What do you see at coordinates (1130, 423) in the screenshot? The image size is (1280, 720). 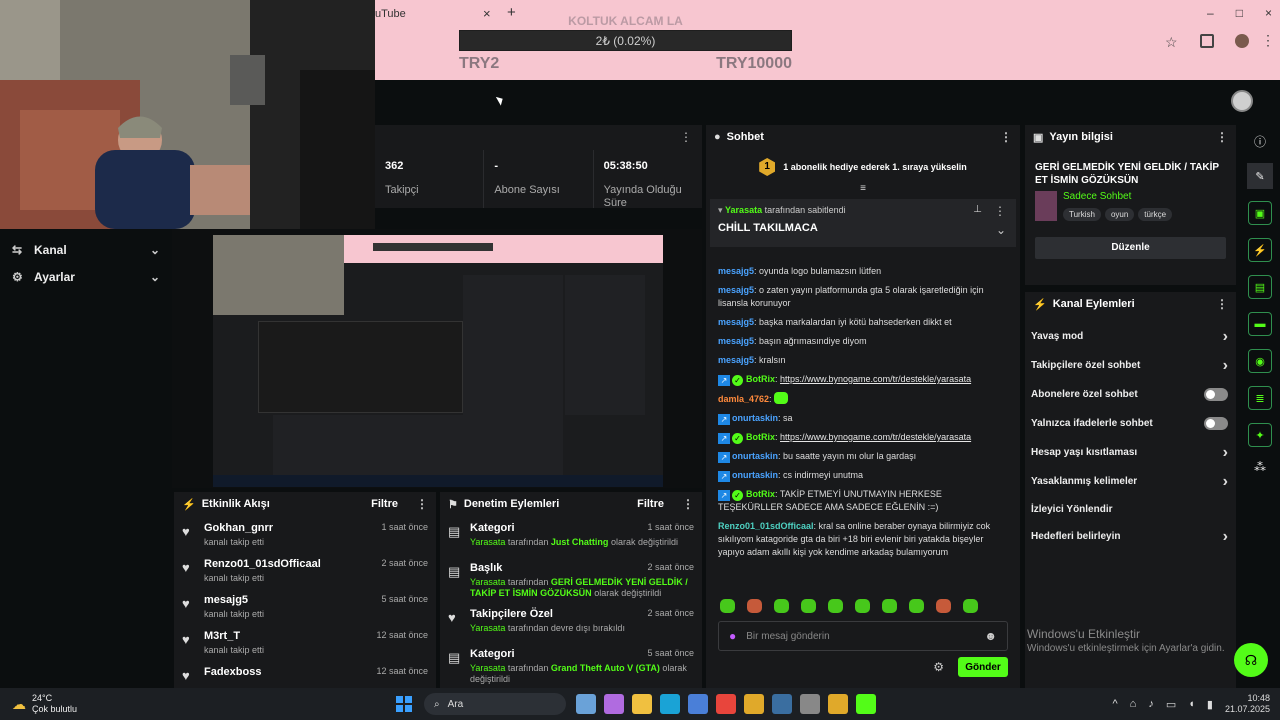 I see `channel-action-item: Yalnızca ifadelerle sohbet` at bounding box center [1130, 423].